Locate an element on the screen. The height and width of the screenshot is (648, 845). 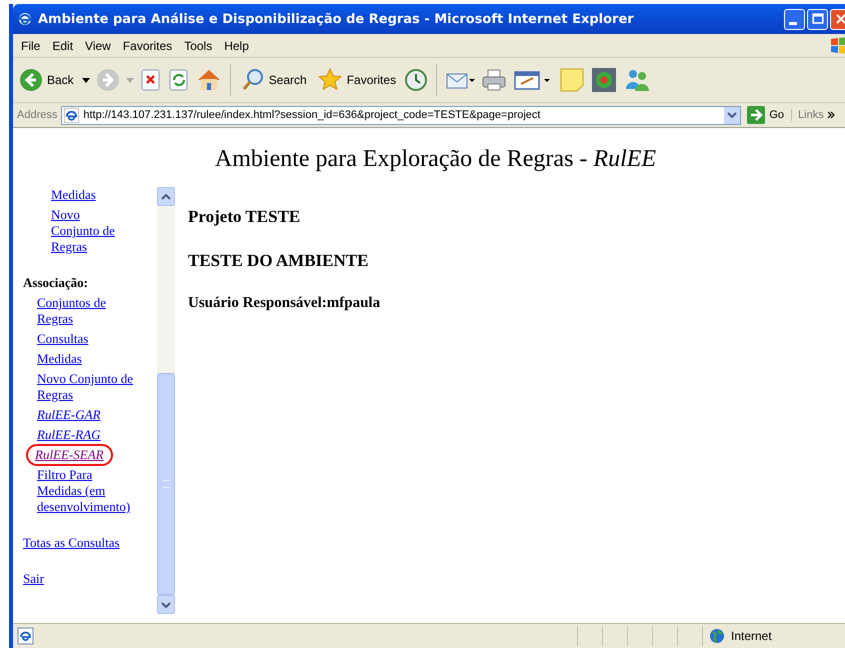
scrollbar is located at coordinates (166, 400).